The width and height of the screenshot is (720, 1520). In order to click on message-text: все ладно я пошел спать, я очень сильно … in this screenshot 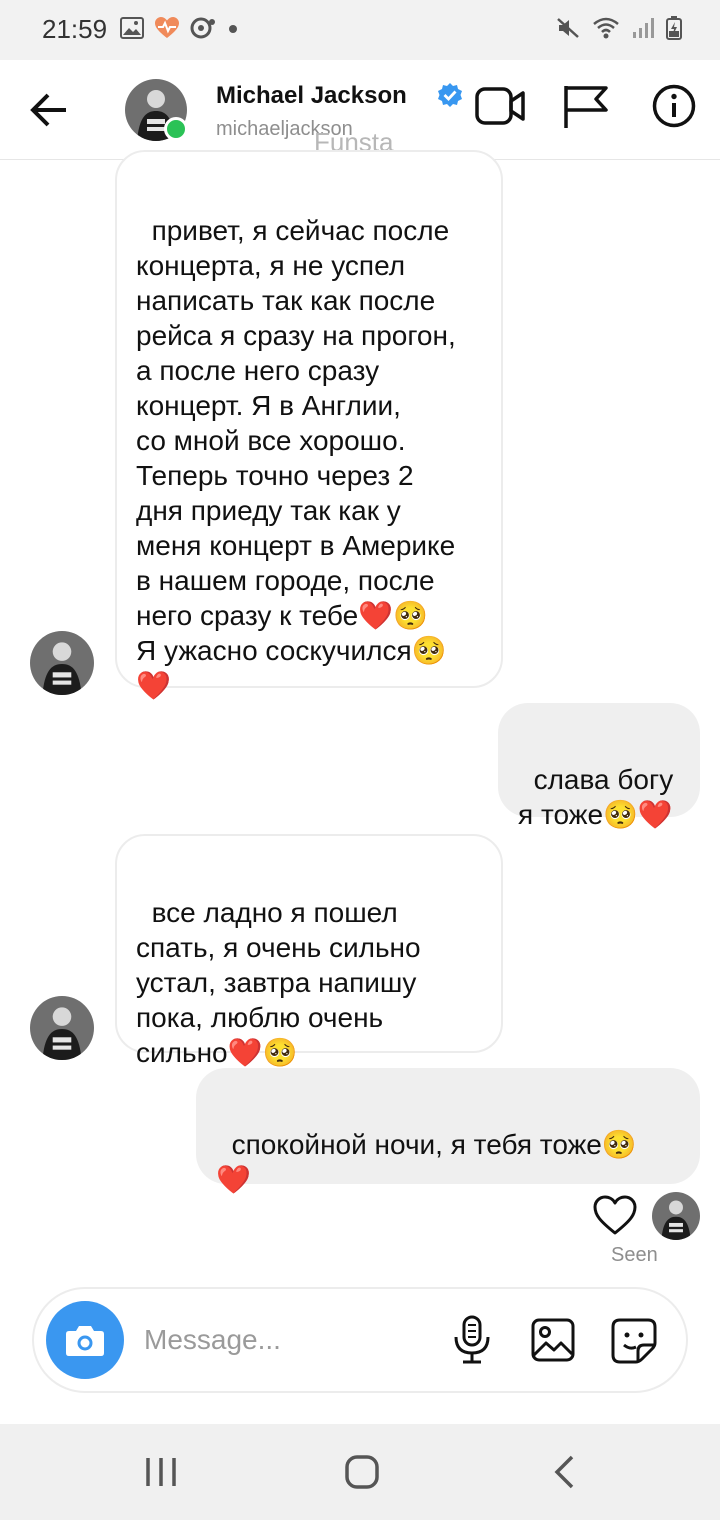, I will do `click(278, 982)`.